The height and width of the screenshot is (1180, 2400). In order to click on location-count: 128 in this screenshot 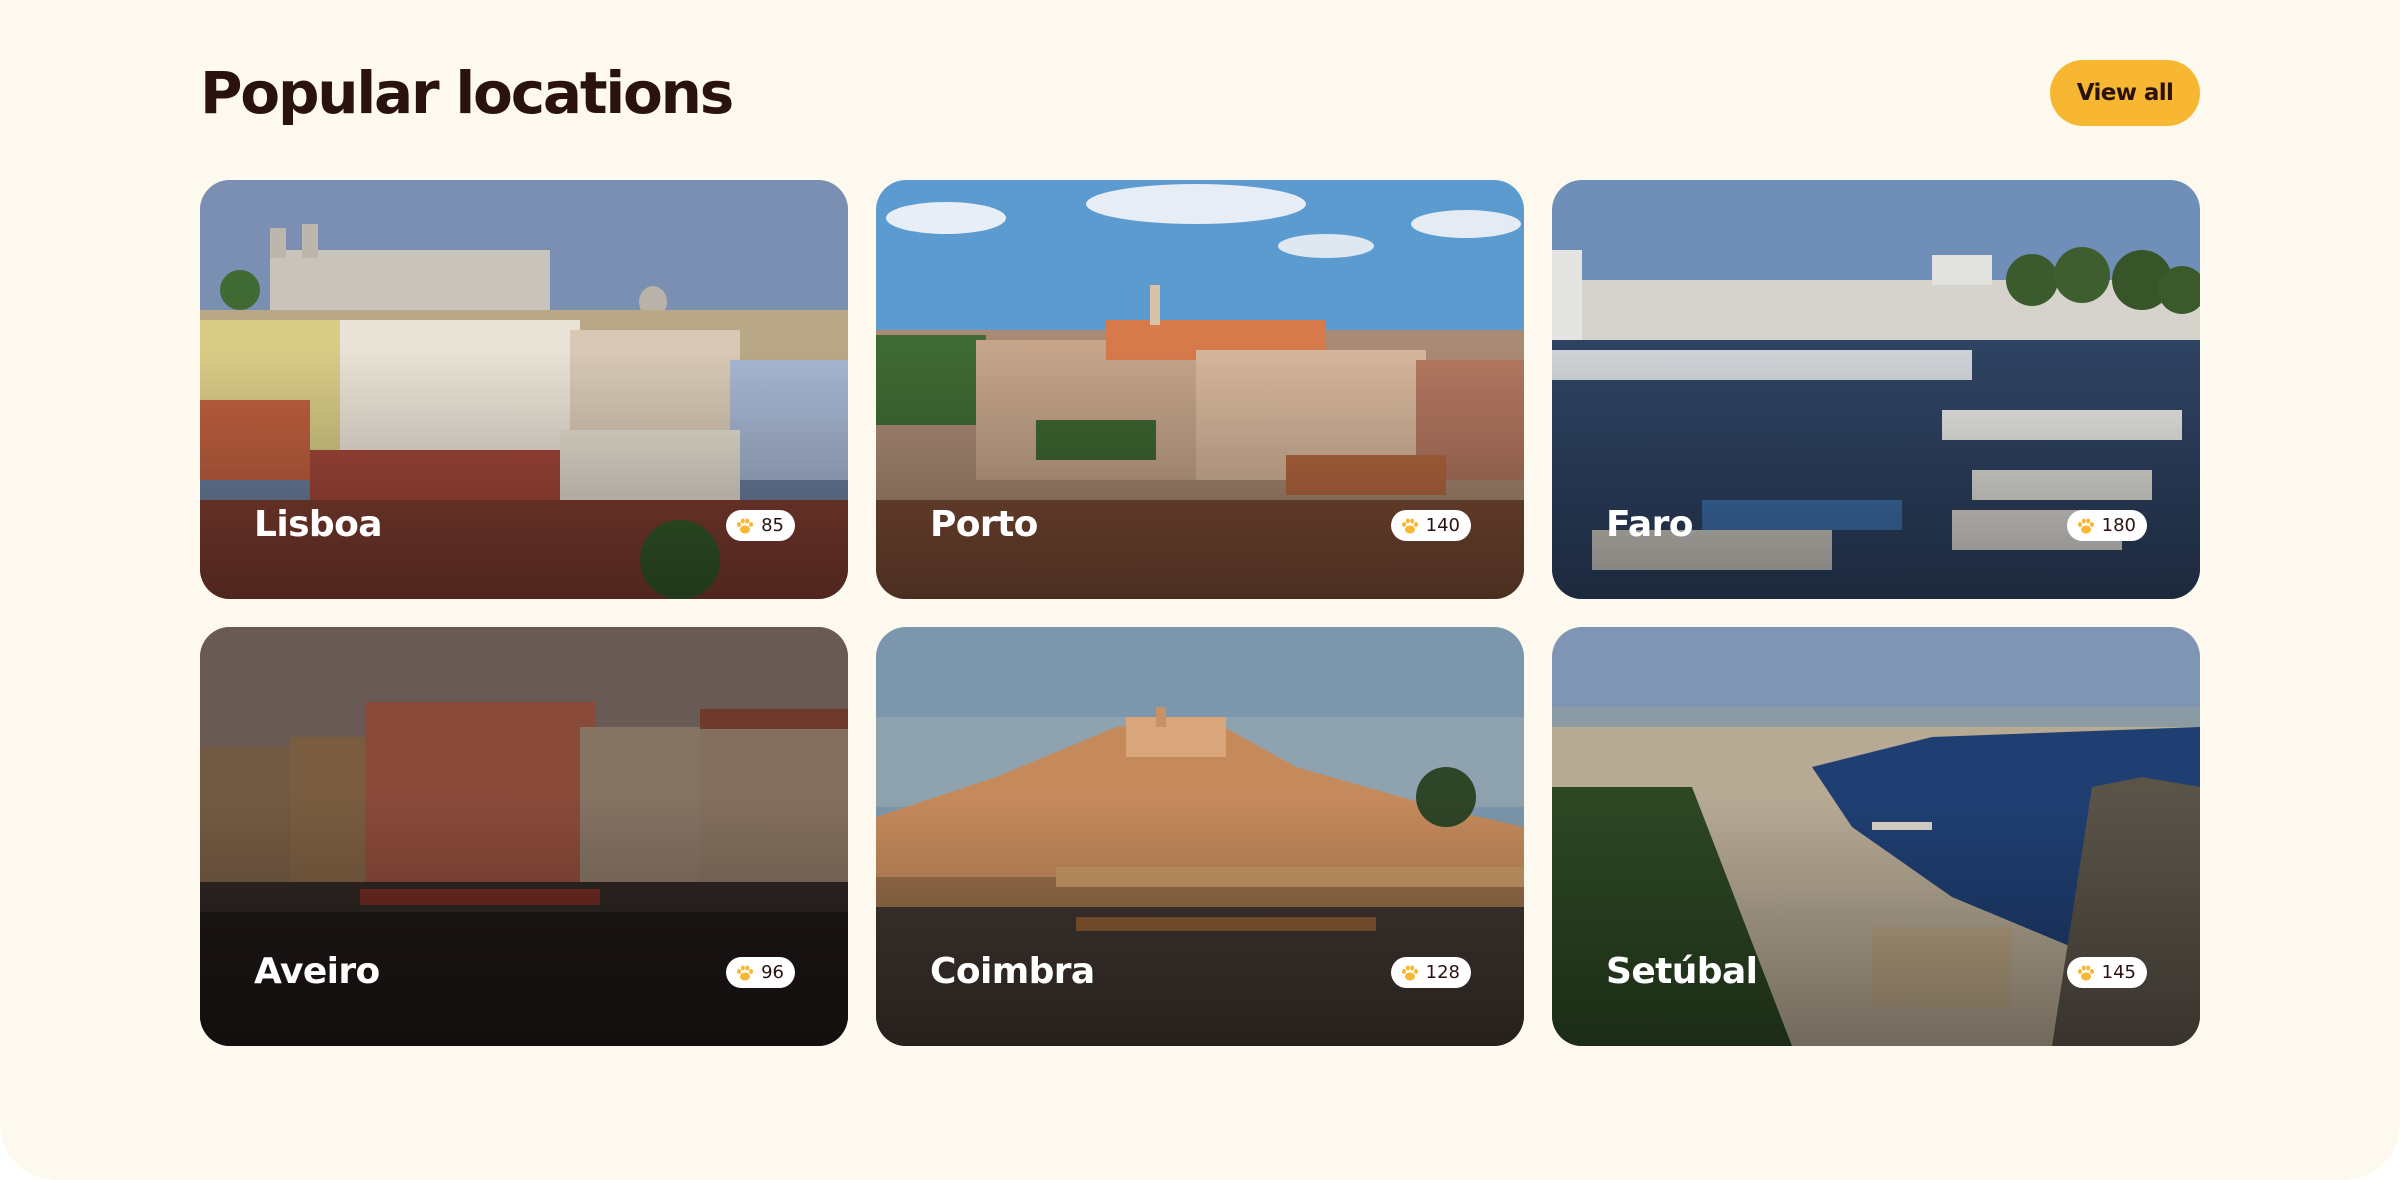, I will do `click(1442, 972)`.